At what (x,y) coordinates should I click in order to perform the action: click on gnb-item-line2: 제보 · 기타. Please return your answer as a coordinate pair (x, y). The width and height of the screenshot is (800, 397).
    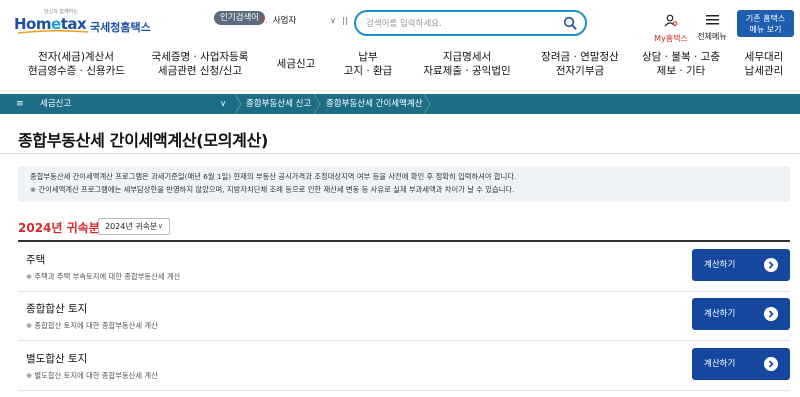
    Looking at the image, I should click on (681, 71).